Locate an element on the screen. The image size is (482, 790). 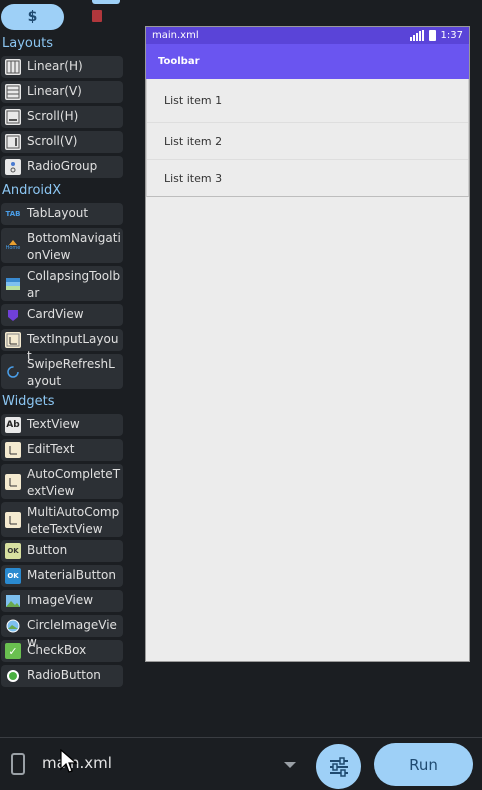
swiperefresh-icon is located at coordinates (13, 372).